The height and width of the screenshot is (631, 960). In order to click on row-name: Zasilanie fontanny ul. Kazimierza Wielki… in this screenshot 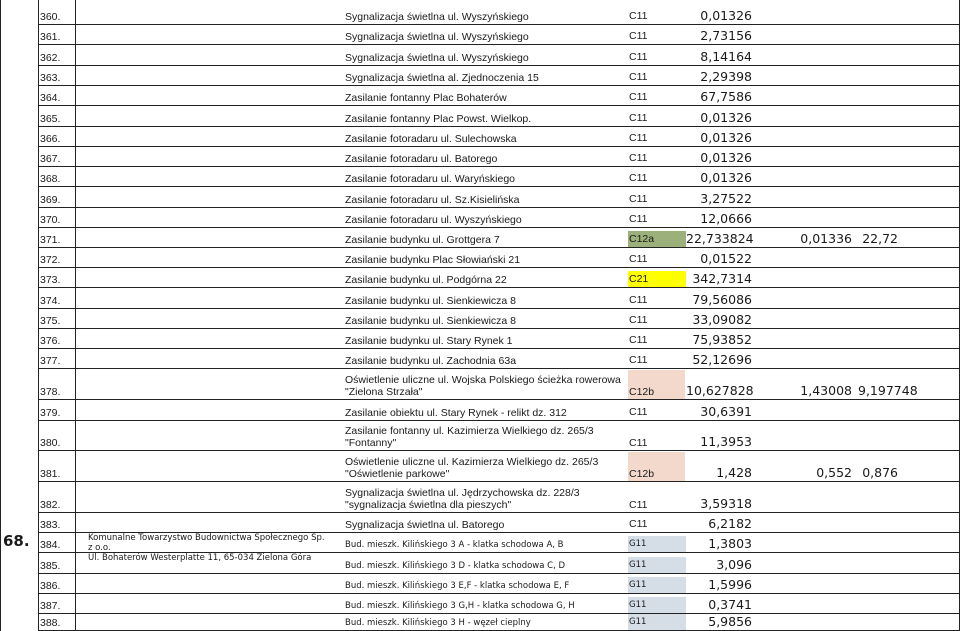, I will do `click(469, 437)`.